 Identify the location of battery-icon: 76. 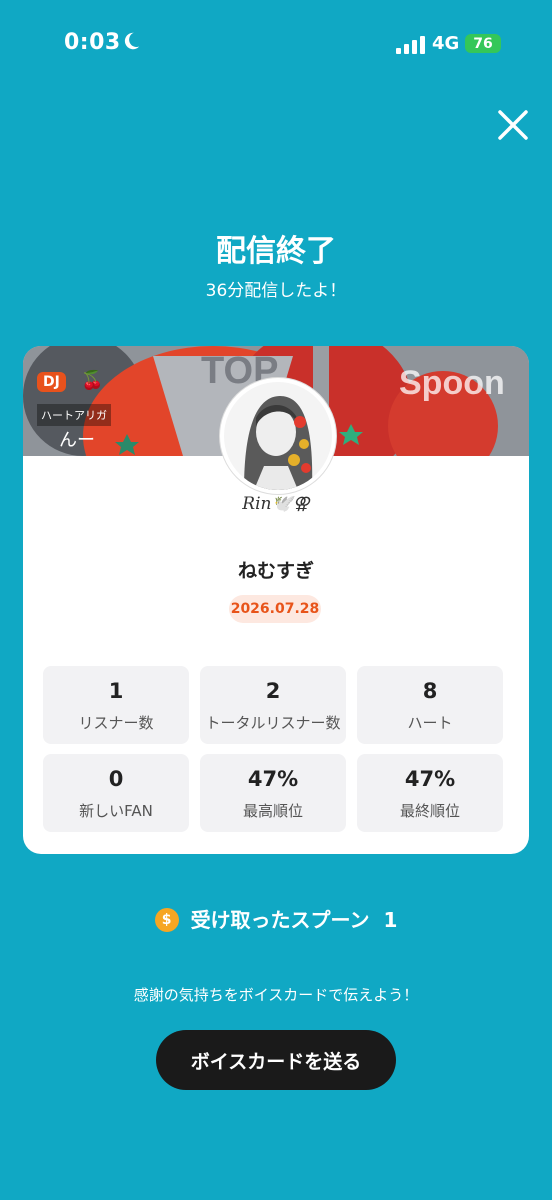
(483, 43).